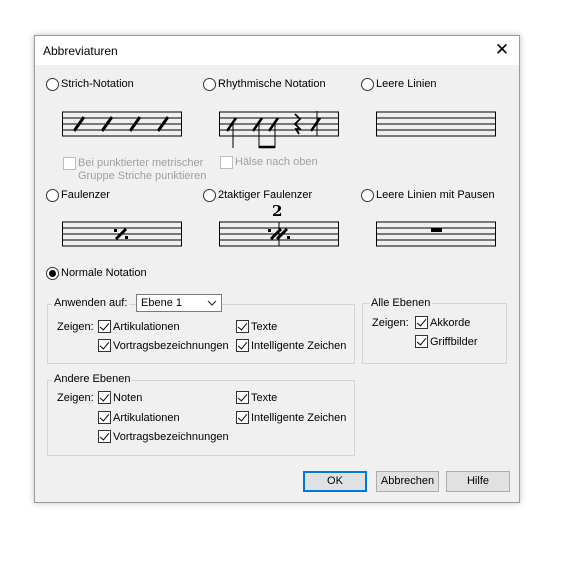 The width and height of the screenshot is (568, 562). Describe the element at coordinates (298, 346) in the screenshot. I see `label-intelligente-zeichen: Intelligente Zeichen` at that location.